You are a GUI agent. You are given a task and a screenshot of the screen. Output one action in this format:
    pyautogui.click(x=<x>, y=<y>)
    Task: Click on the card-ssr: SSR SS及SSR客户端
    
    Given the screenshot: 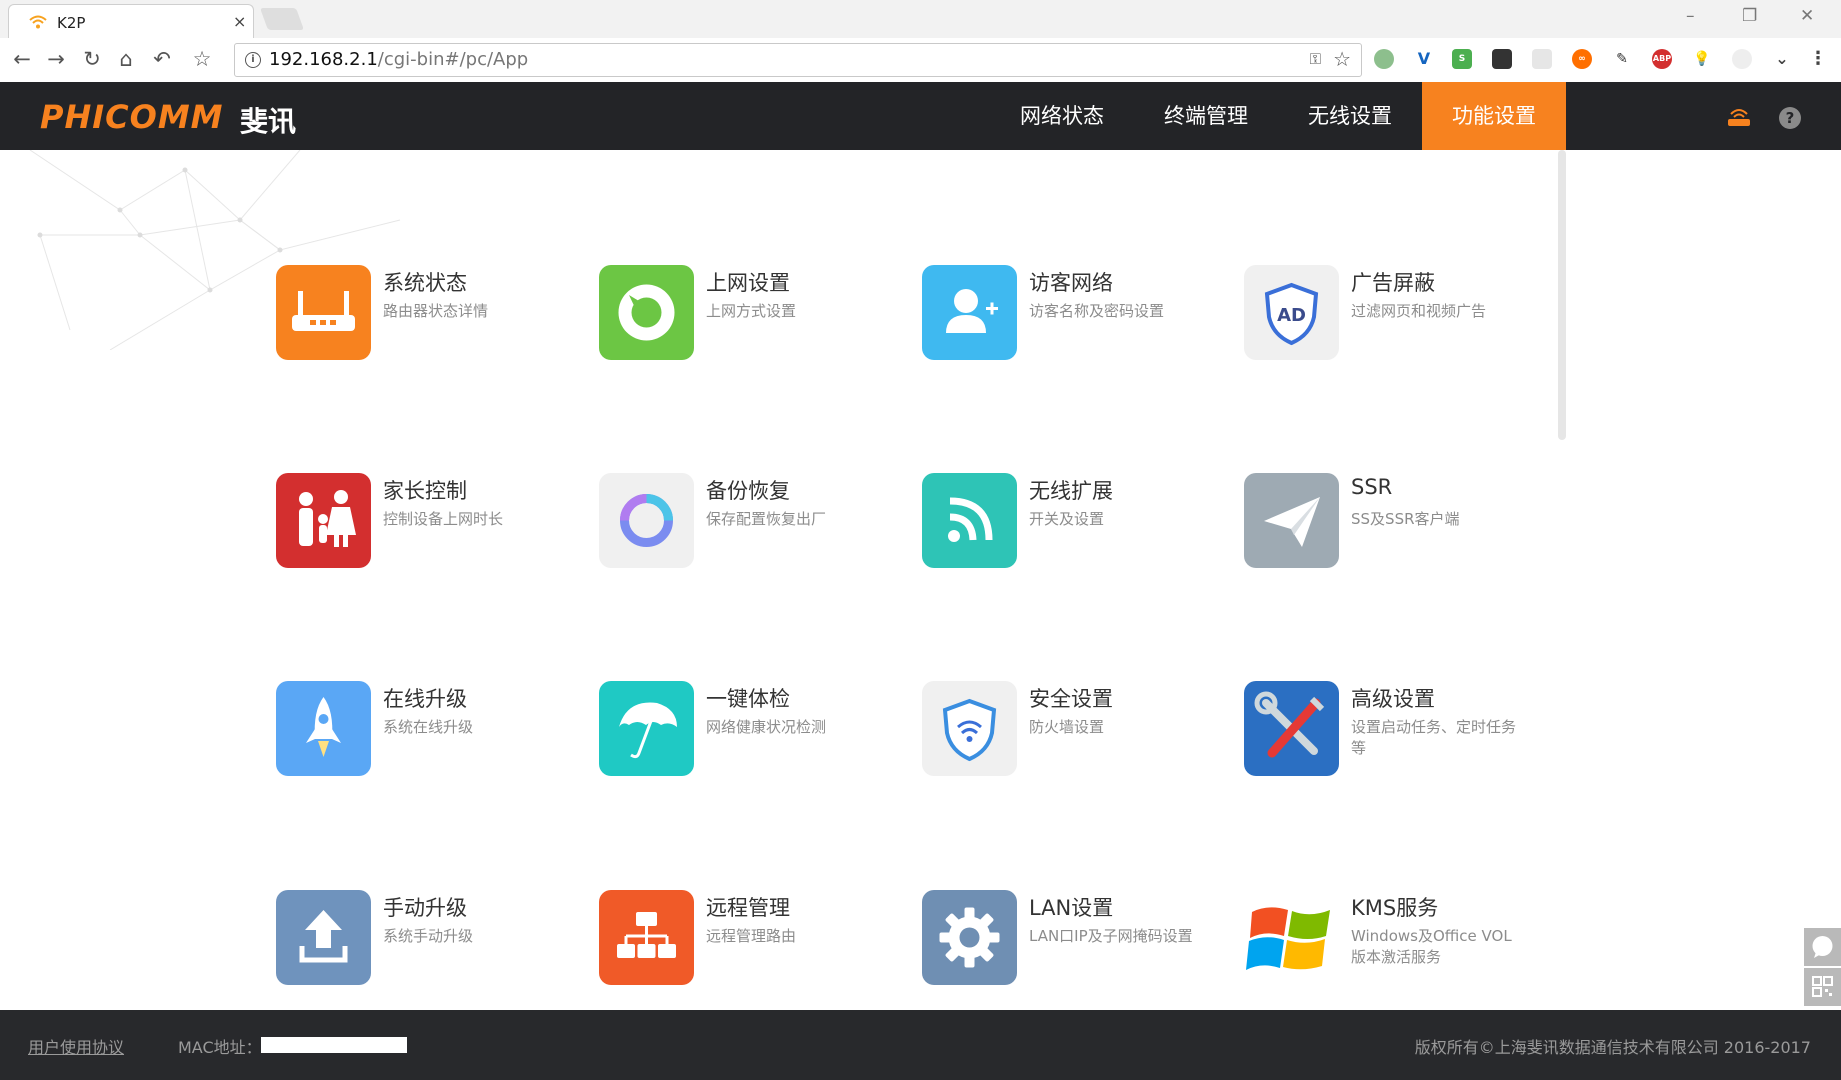 What is the action you would take?
    pyautogui.click(x=1394, y=523)
    